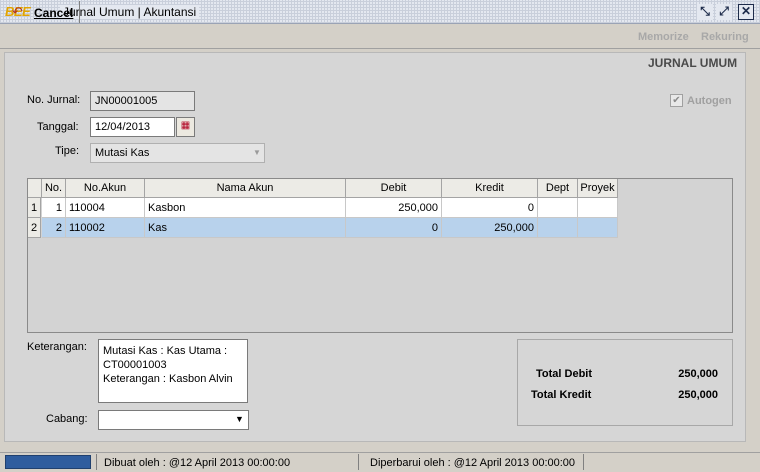 The width and height of the screenshot is (760, 472). What do you see at coordinates (34, 208) in the screenshot?
I see `row-header: 1` at bounding box center [34, 208].